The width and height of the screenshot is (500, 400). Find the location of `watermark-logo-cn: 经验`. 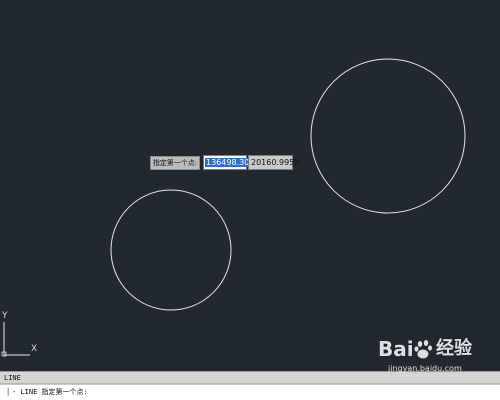

watermark-logo-cn: 经验 is located at coordinates (454, 348).